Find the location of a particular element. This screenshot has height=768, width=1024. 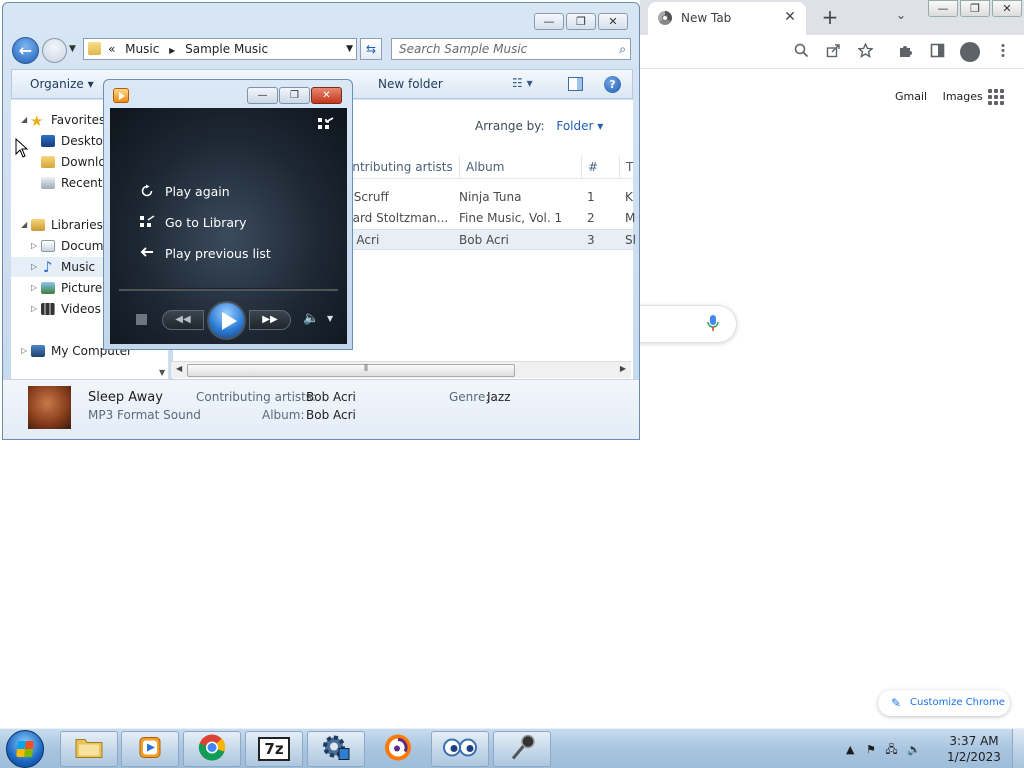

mute-speaker-icon: 🔈 is located at coordinates (311, 318).